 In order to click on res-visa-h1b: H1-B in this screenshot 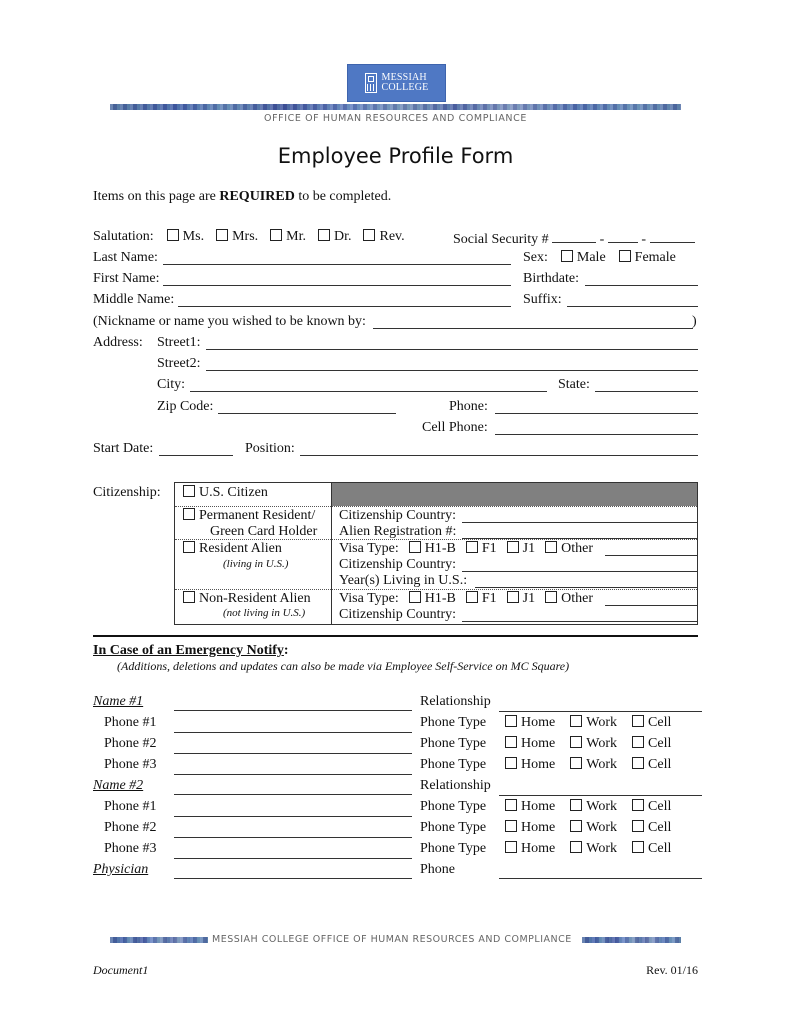, I will do `click(432, 548)`.